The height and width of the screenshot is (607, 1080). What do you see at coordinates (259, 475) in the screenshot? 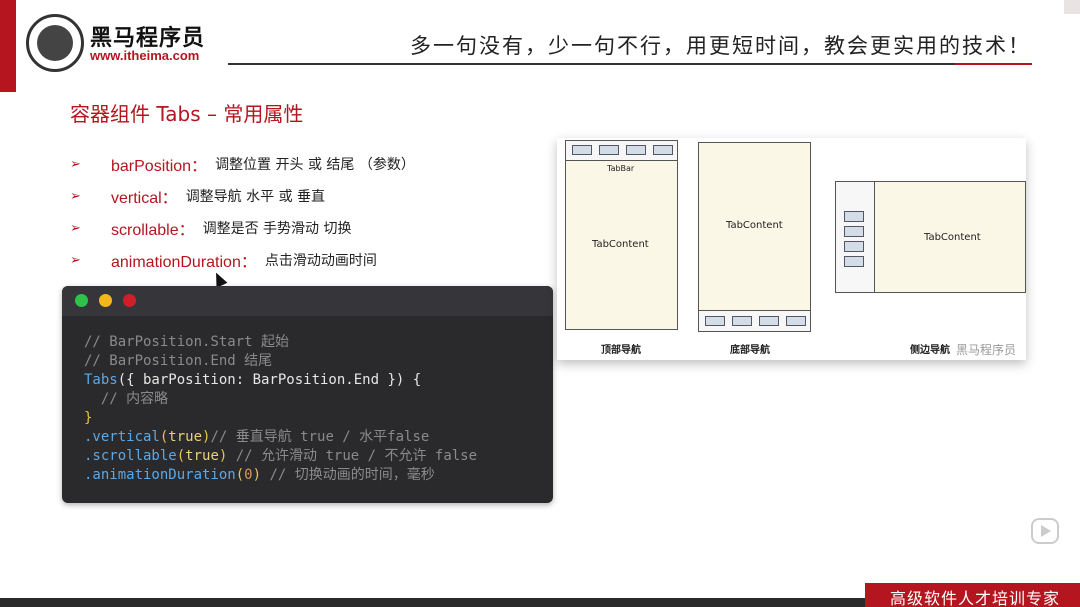
I see `code-line: .animationDuration(0) // 切换动画的时间，毫秒` at bounding box center [259, 475].